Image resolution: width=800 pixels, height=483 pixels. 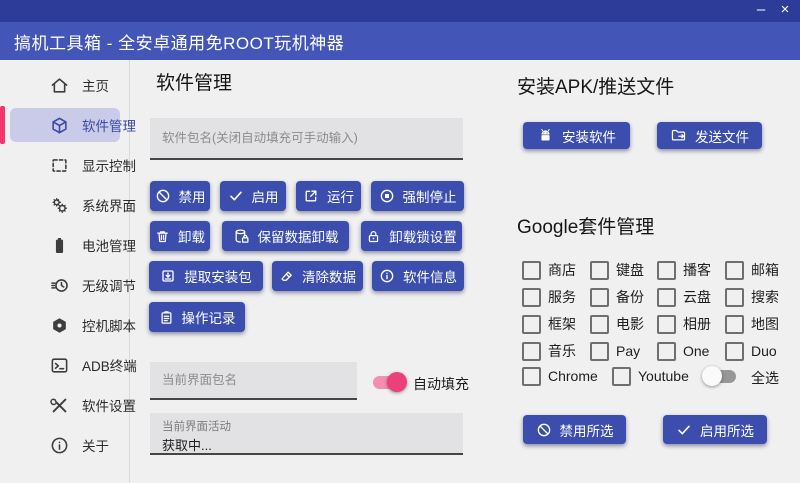 I want to click on minimize-button: –, so click(x=761, y=11).